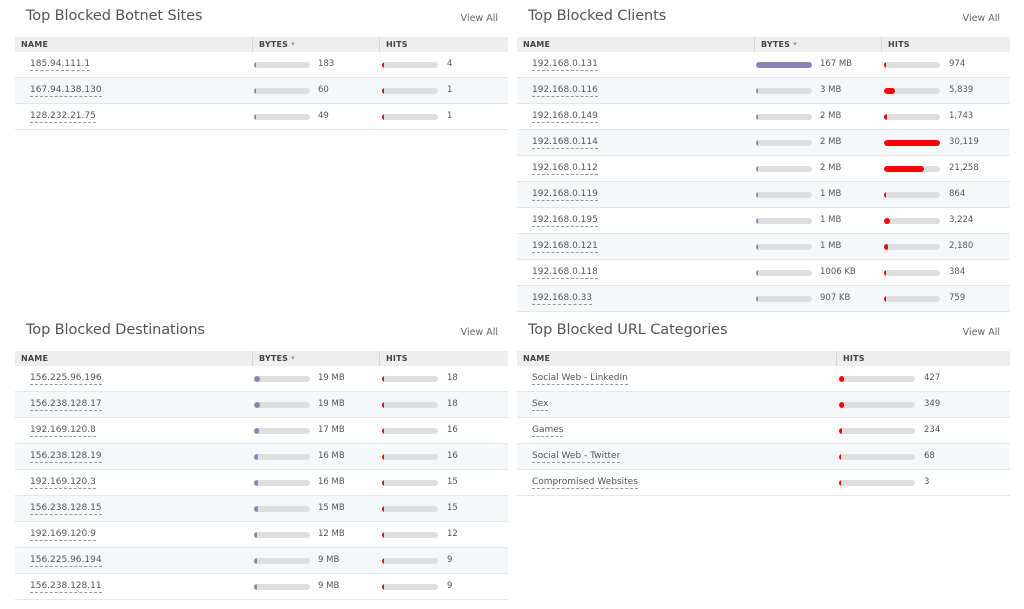 This screenshot has width=1024, height=609. I want to click on panel-title: Top Blocked Clients, so click(597, 16).